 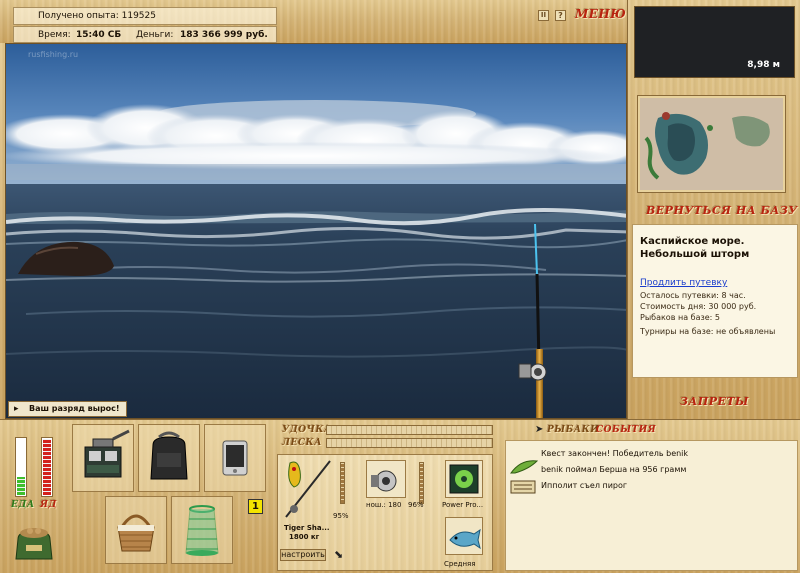 I want to click on watermark-text: rusfishing.ru, so click(x=53, y=54).